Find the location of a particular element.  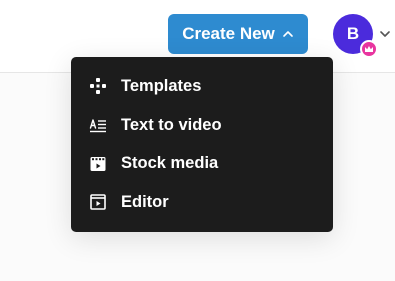

menu-item-label: Stock media is located at coordinates (170, 163).